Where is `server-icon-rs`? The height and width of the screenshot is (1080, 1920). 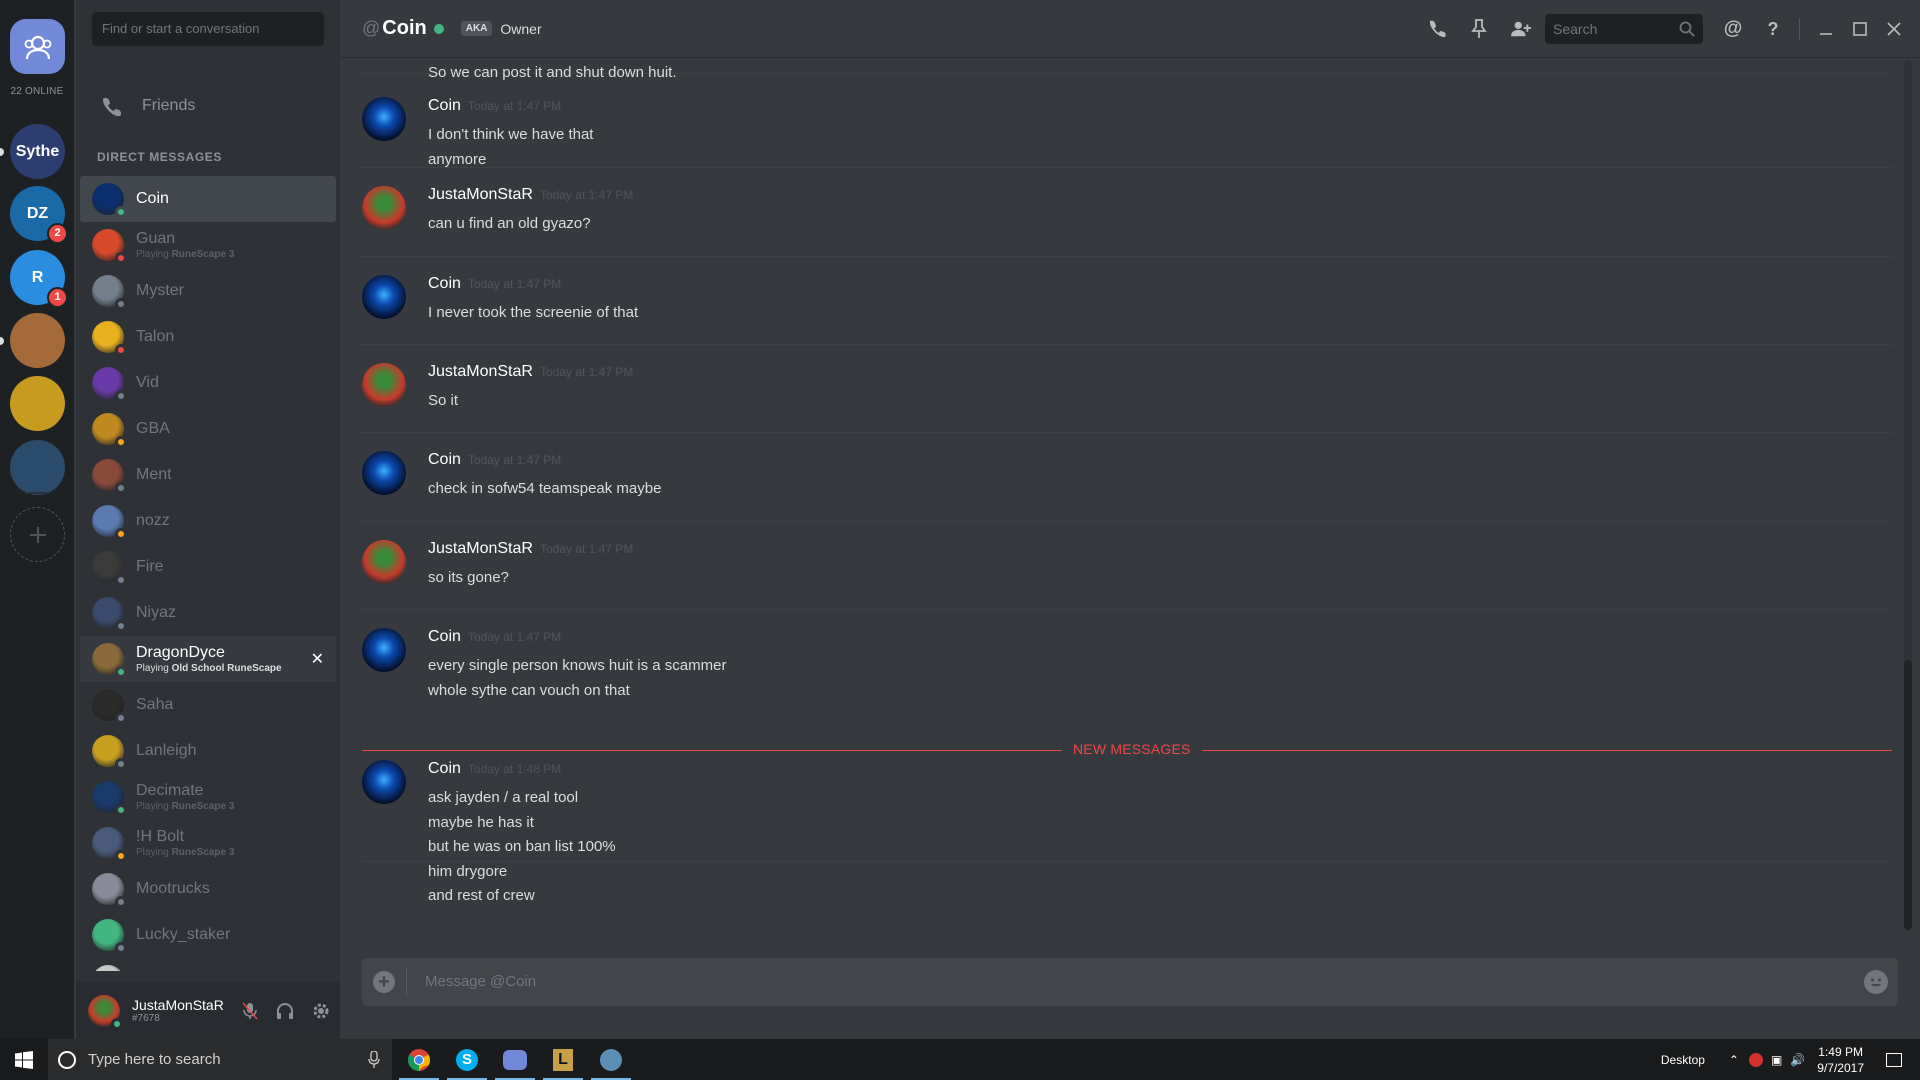
server-icon-rs is located at coordinates (37, 467).